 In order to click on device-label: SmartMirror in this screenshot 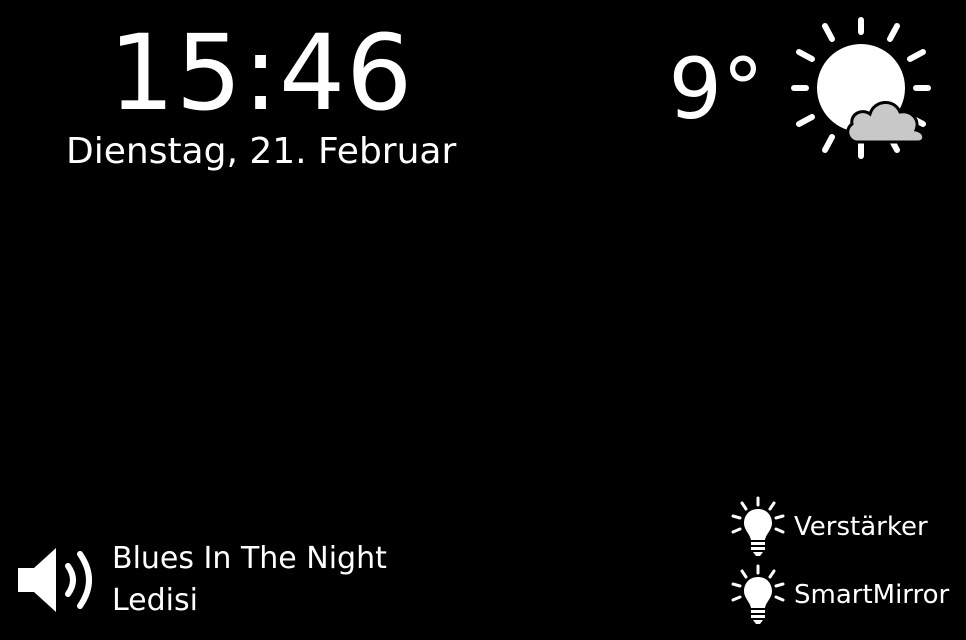, I will do `click(872, 595)`.